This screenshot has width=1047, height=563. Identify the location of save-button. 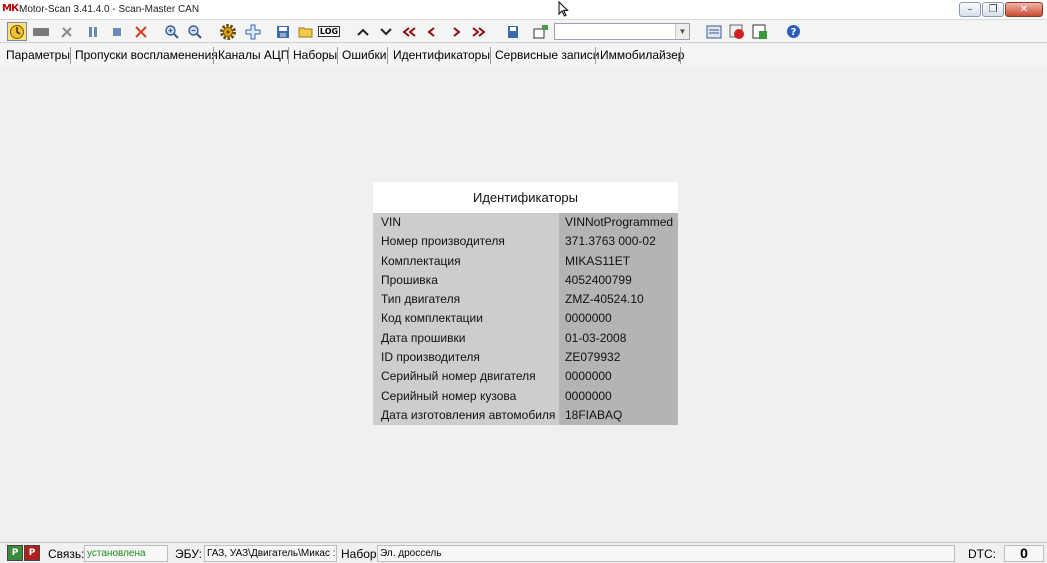
(283, 31).